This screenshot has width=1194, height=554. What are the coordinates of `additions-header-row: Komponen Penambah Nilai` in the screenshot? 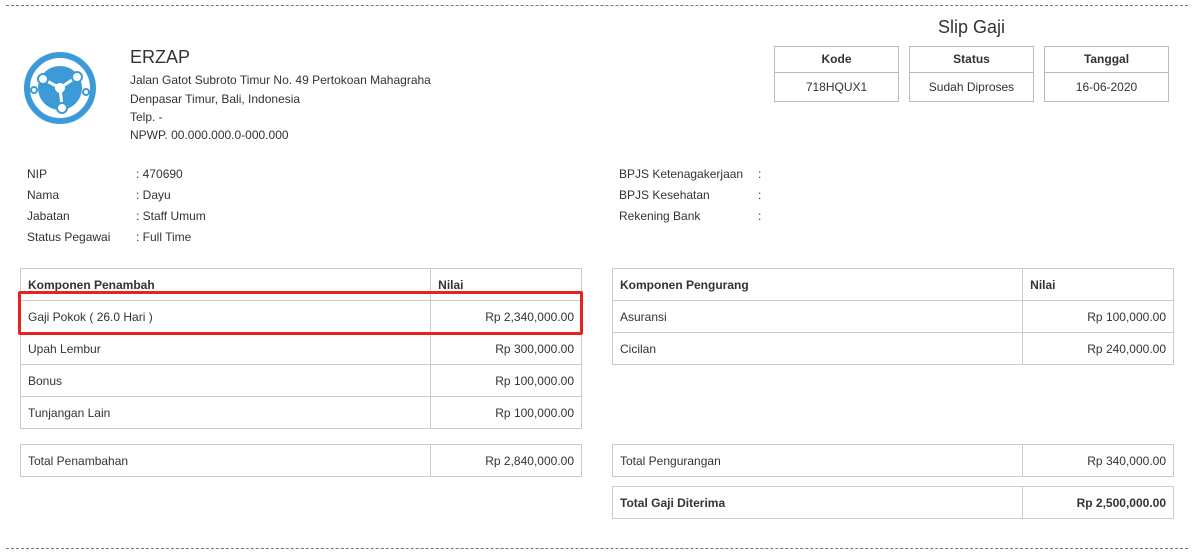 It's located at (300, 284).